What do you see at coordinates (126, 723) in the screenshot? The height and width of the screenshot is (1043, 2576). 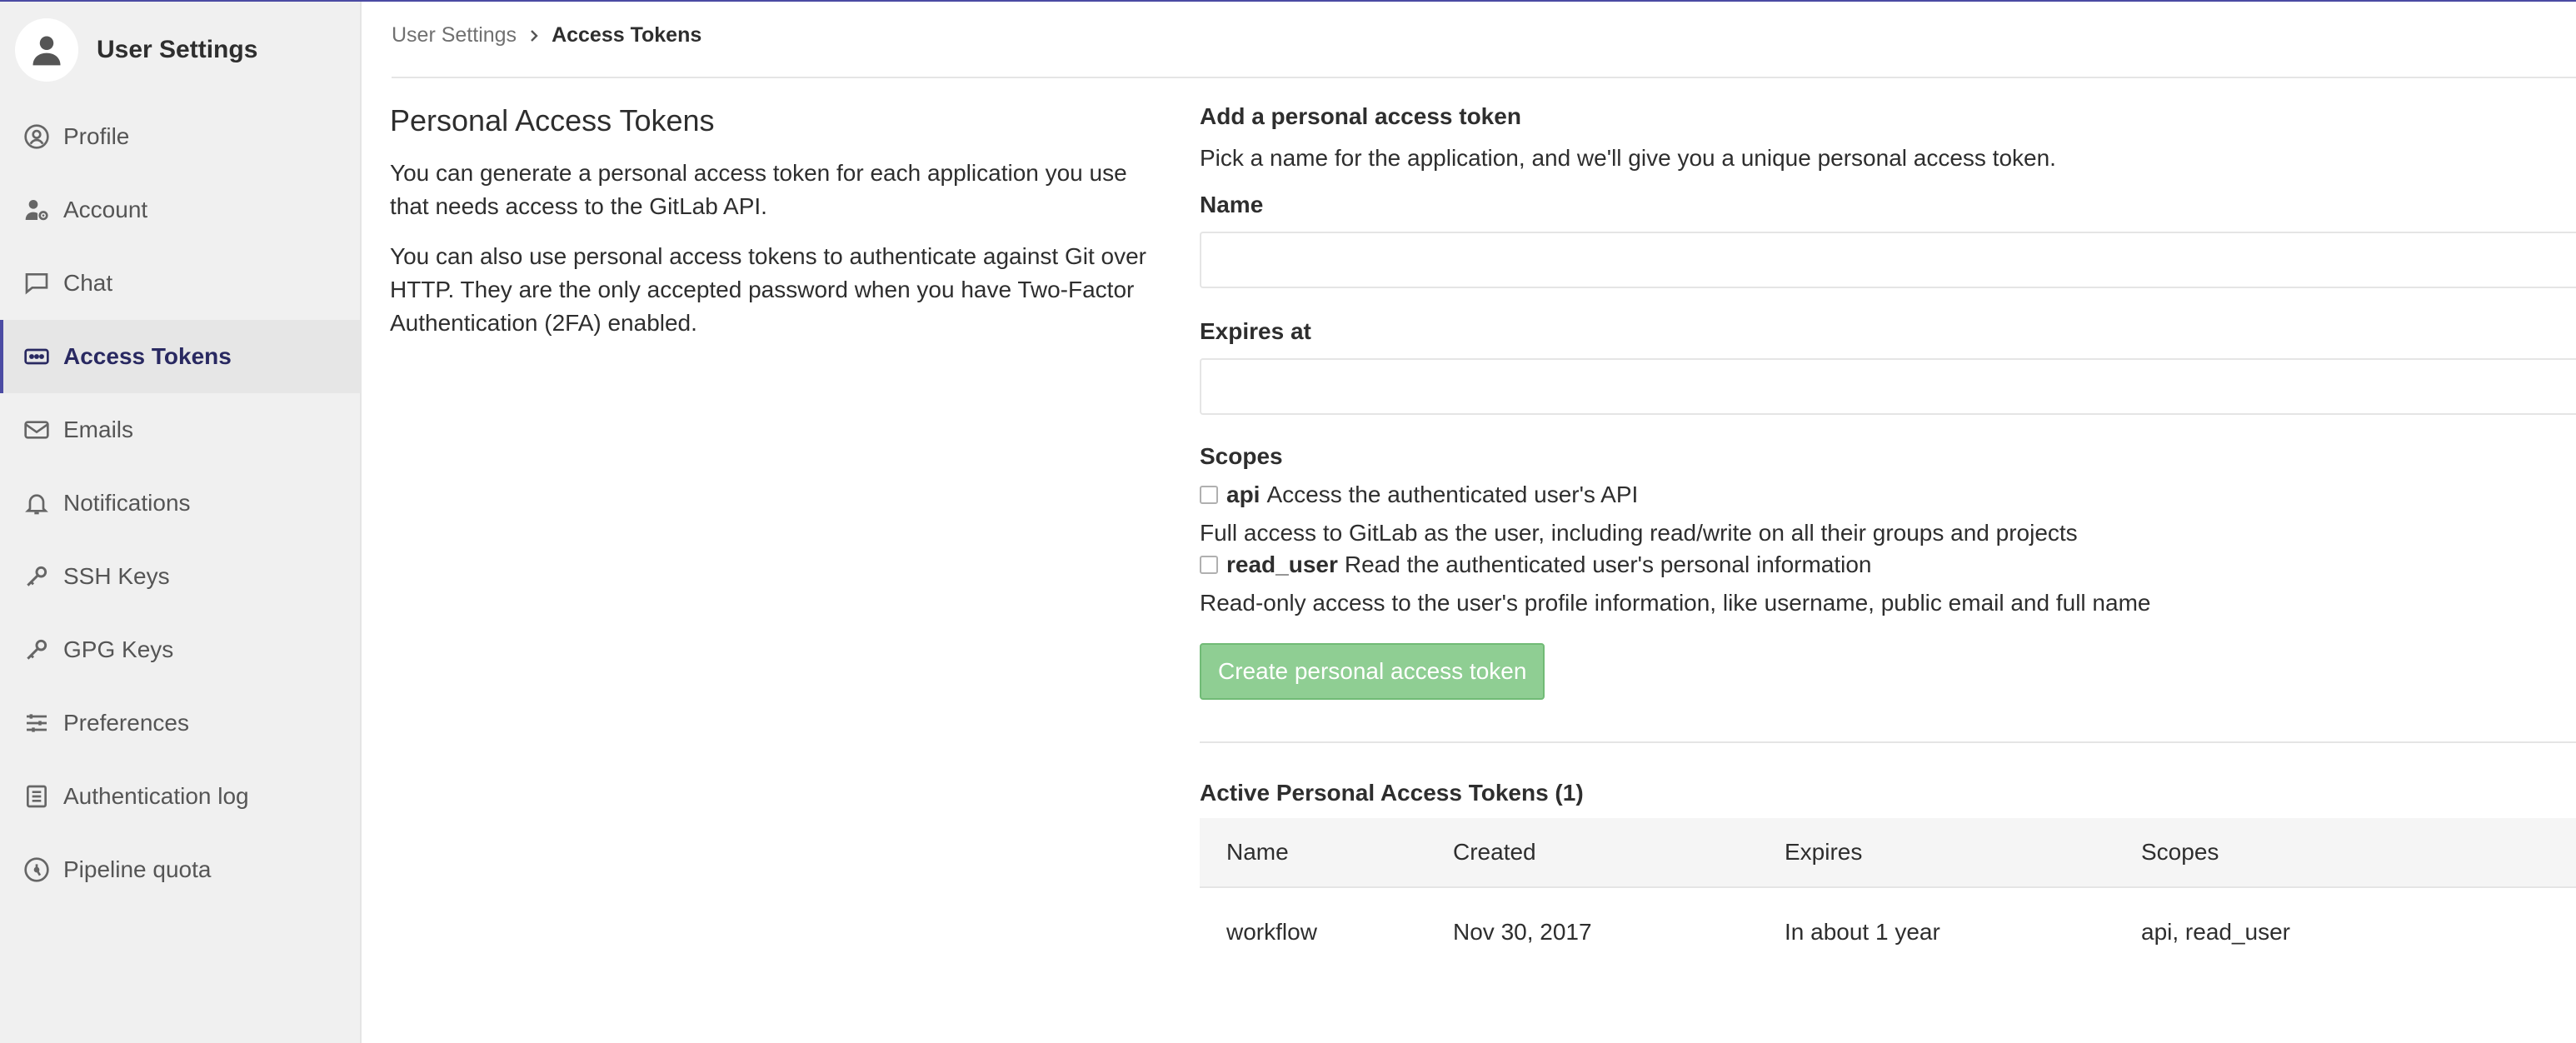 I see `sidebar-item-label: Preferences` at bounding box center [126, 723].